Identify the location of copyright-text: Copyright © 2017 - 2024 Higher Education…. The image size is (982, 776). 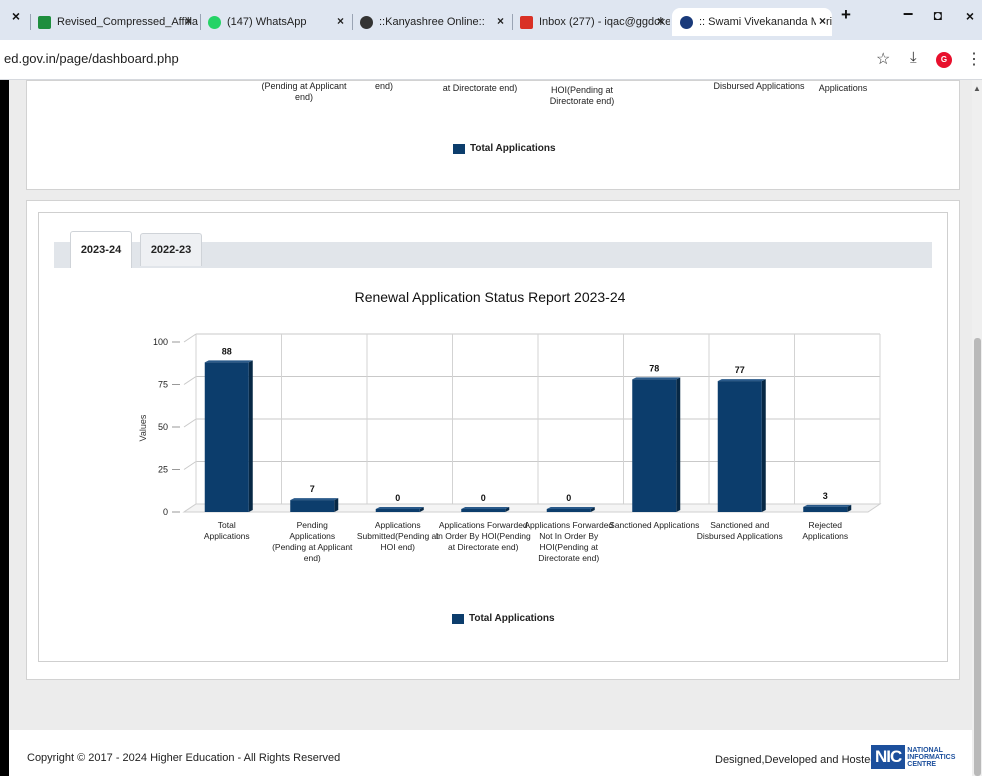
(184, 758).